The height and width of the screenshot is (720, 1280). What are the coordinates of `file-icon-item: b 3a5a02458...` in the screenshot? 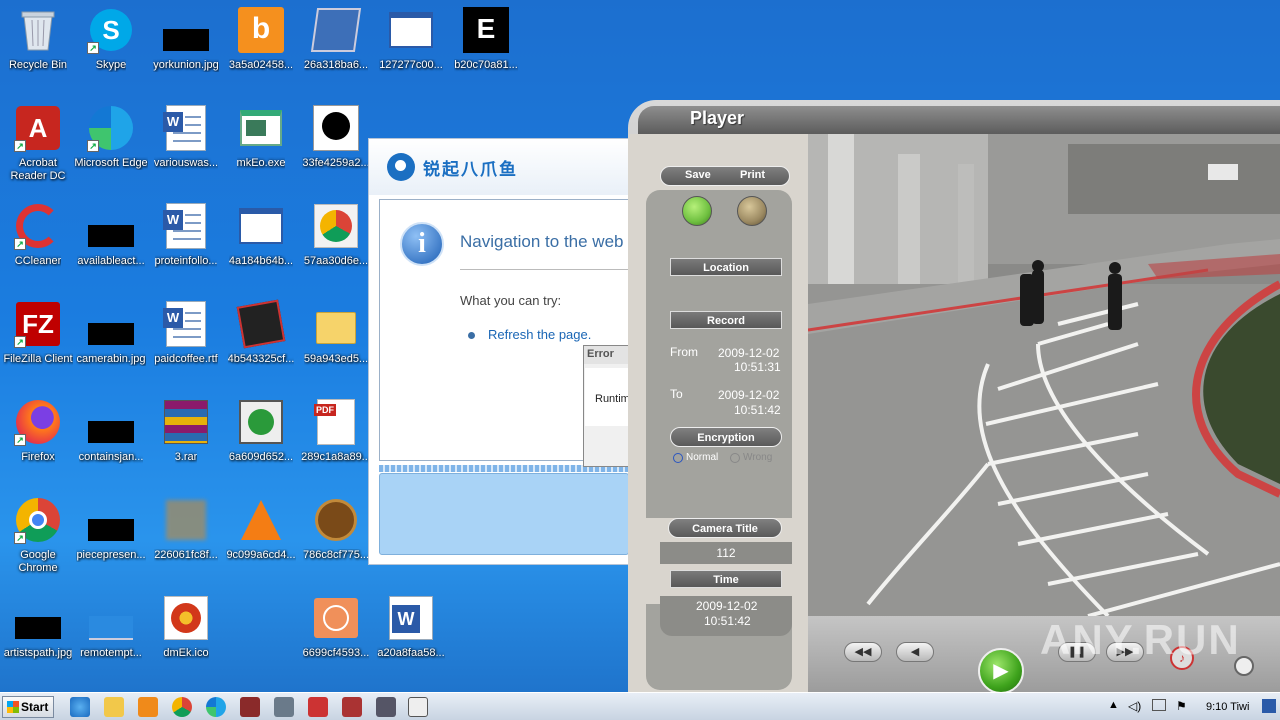 It's located at (261, 52).